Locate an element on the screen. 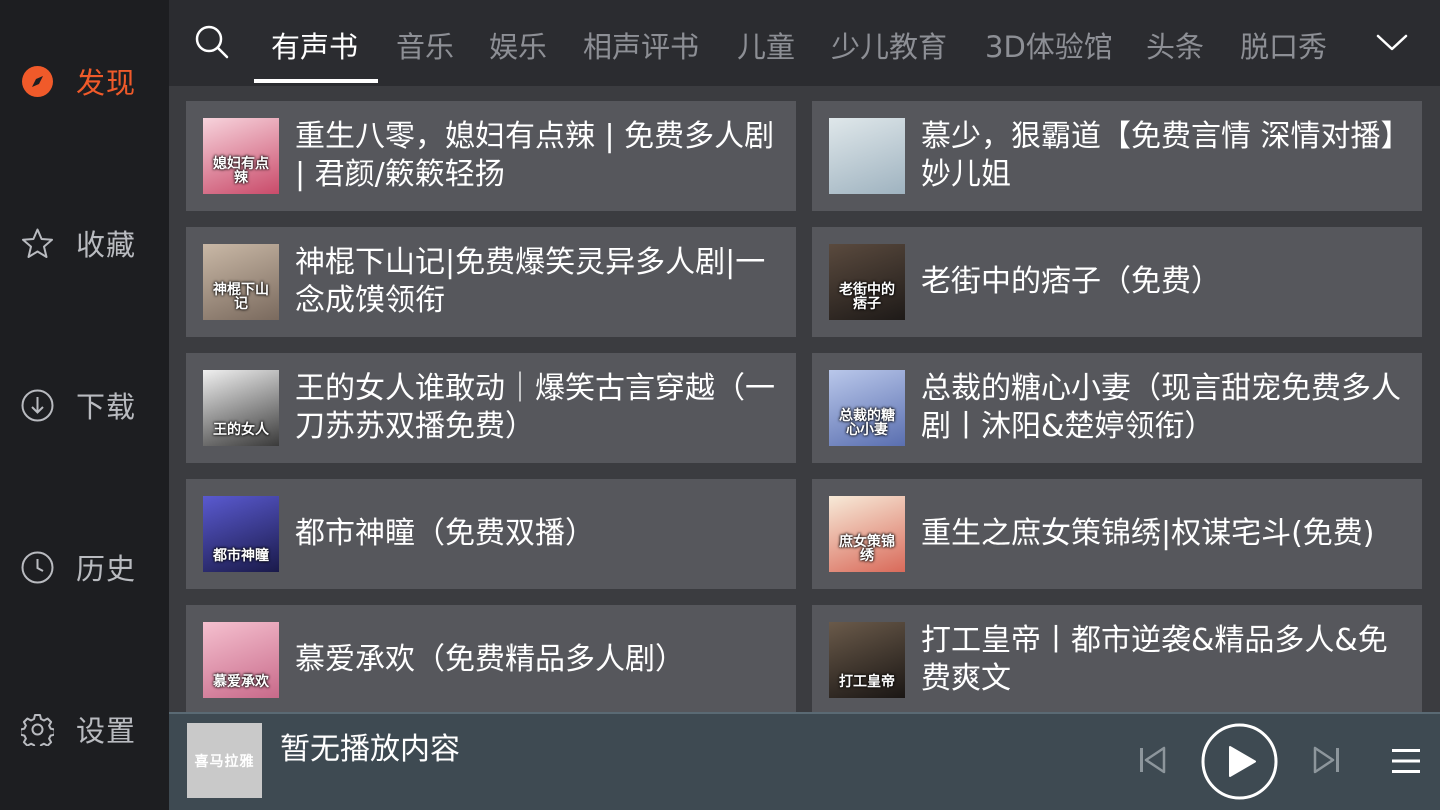 The height and width of the screenshot is (810, 1440). sidebar-item-label: 下载 is located at coordinates (106, 407).